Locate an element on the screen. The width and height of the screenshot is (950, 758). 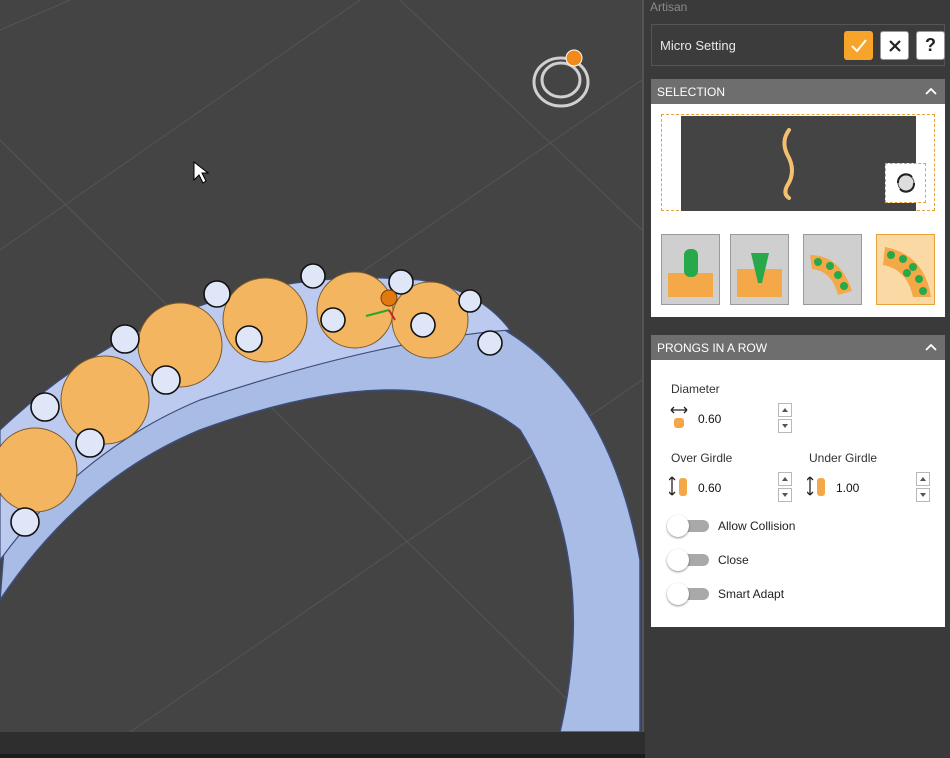
selection-header: SELECTION is located at coordinates (798, 91).